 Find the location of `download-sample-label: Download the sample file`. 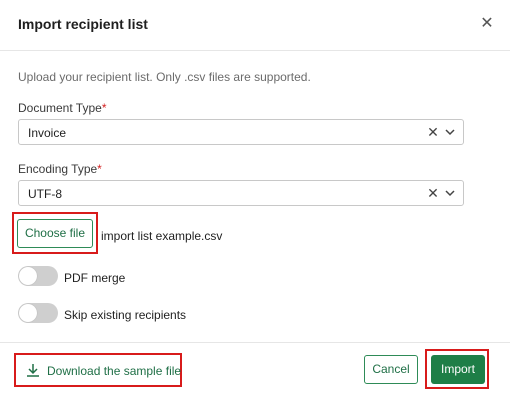

download-sample-label: Download the sample file is located at coordinates (114, 371).